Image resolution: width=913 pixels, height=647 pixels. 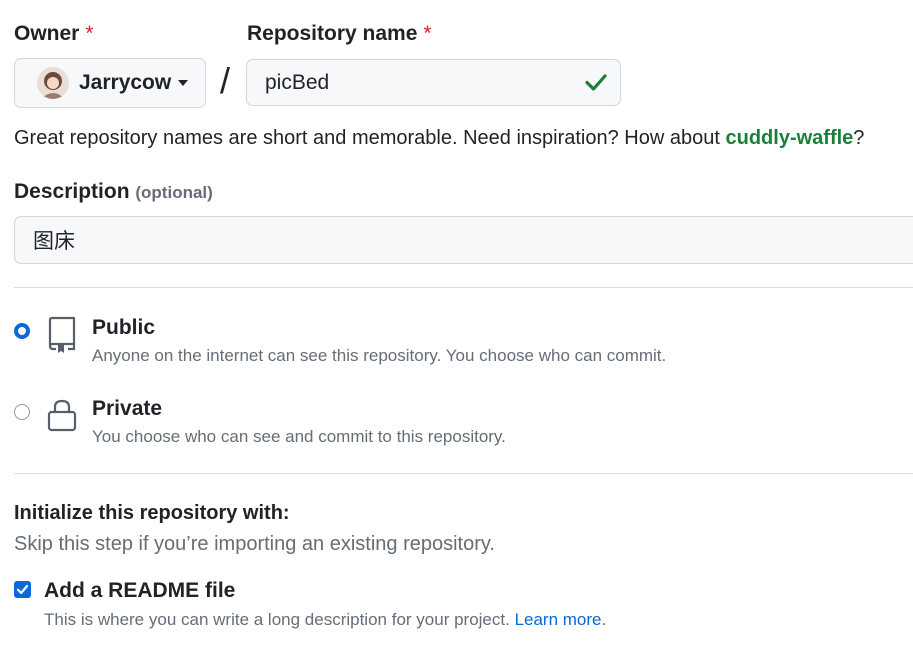 What do you see at coordinates (596, 84) in the screenshot?
I see `check-icon` at bounding box center [596, 84].